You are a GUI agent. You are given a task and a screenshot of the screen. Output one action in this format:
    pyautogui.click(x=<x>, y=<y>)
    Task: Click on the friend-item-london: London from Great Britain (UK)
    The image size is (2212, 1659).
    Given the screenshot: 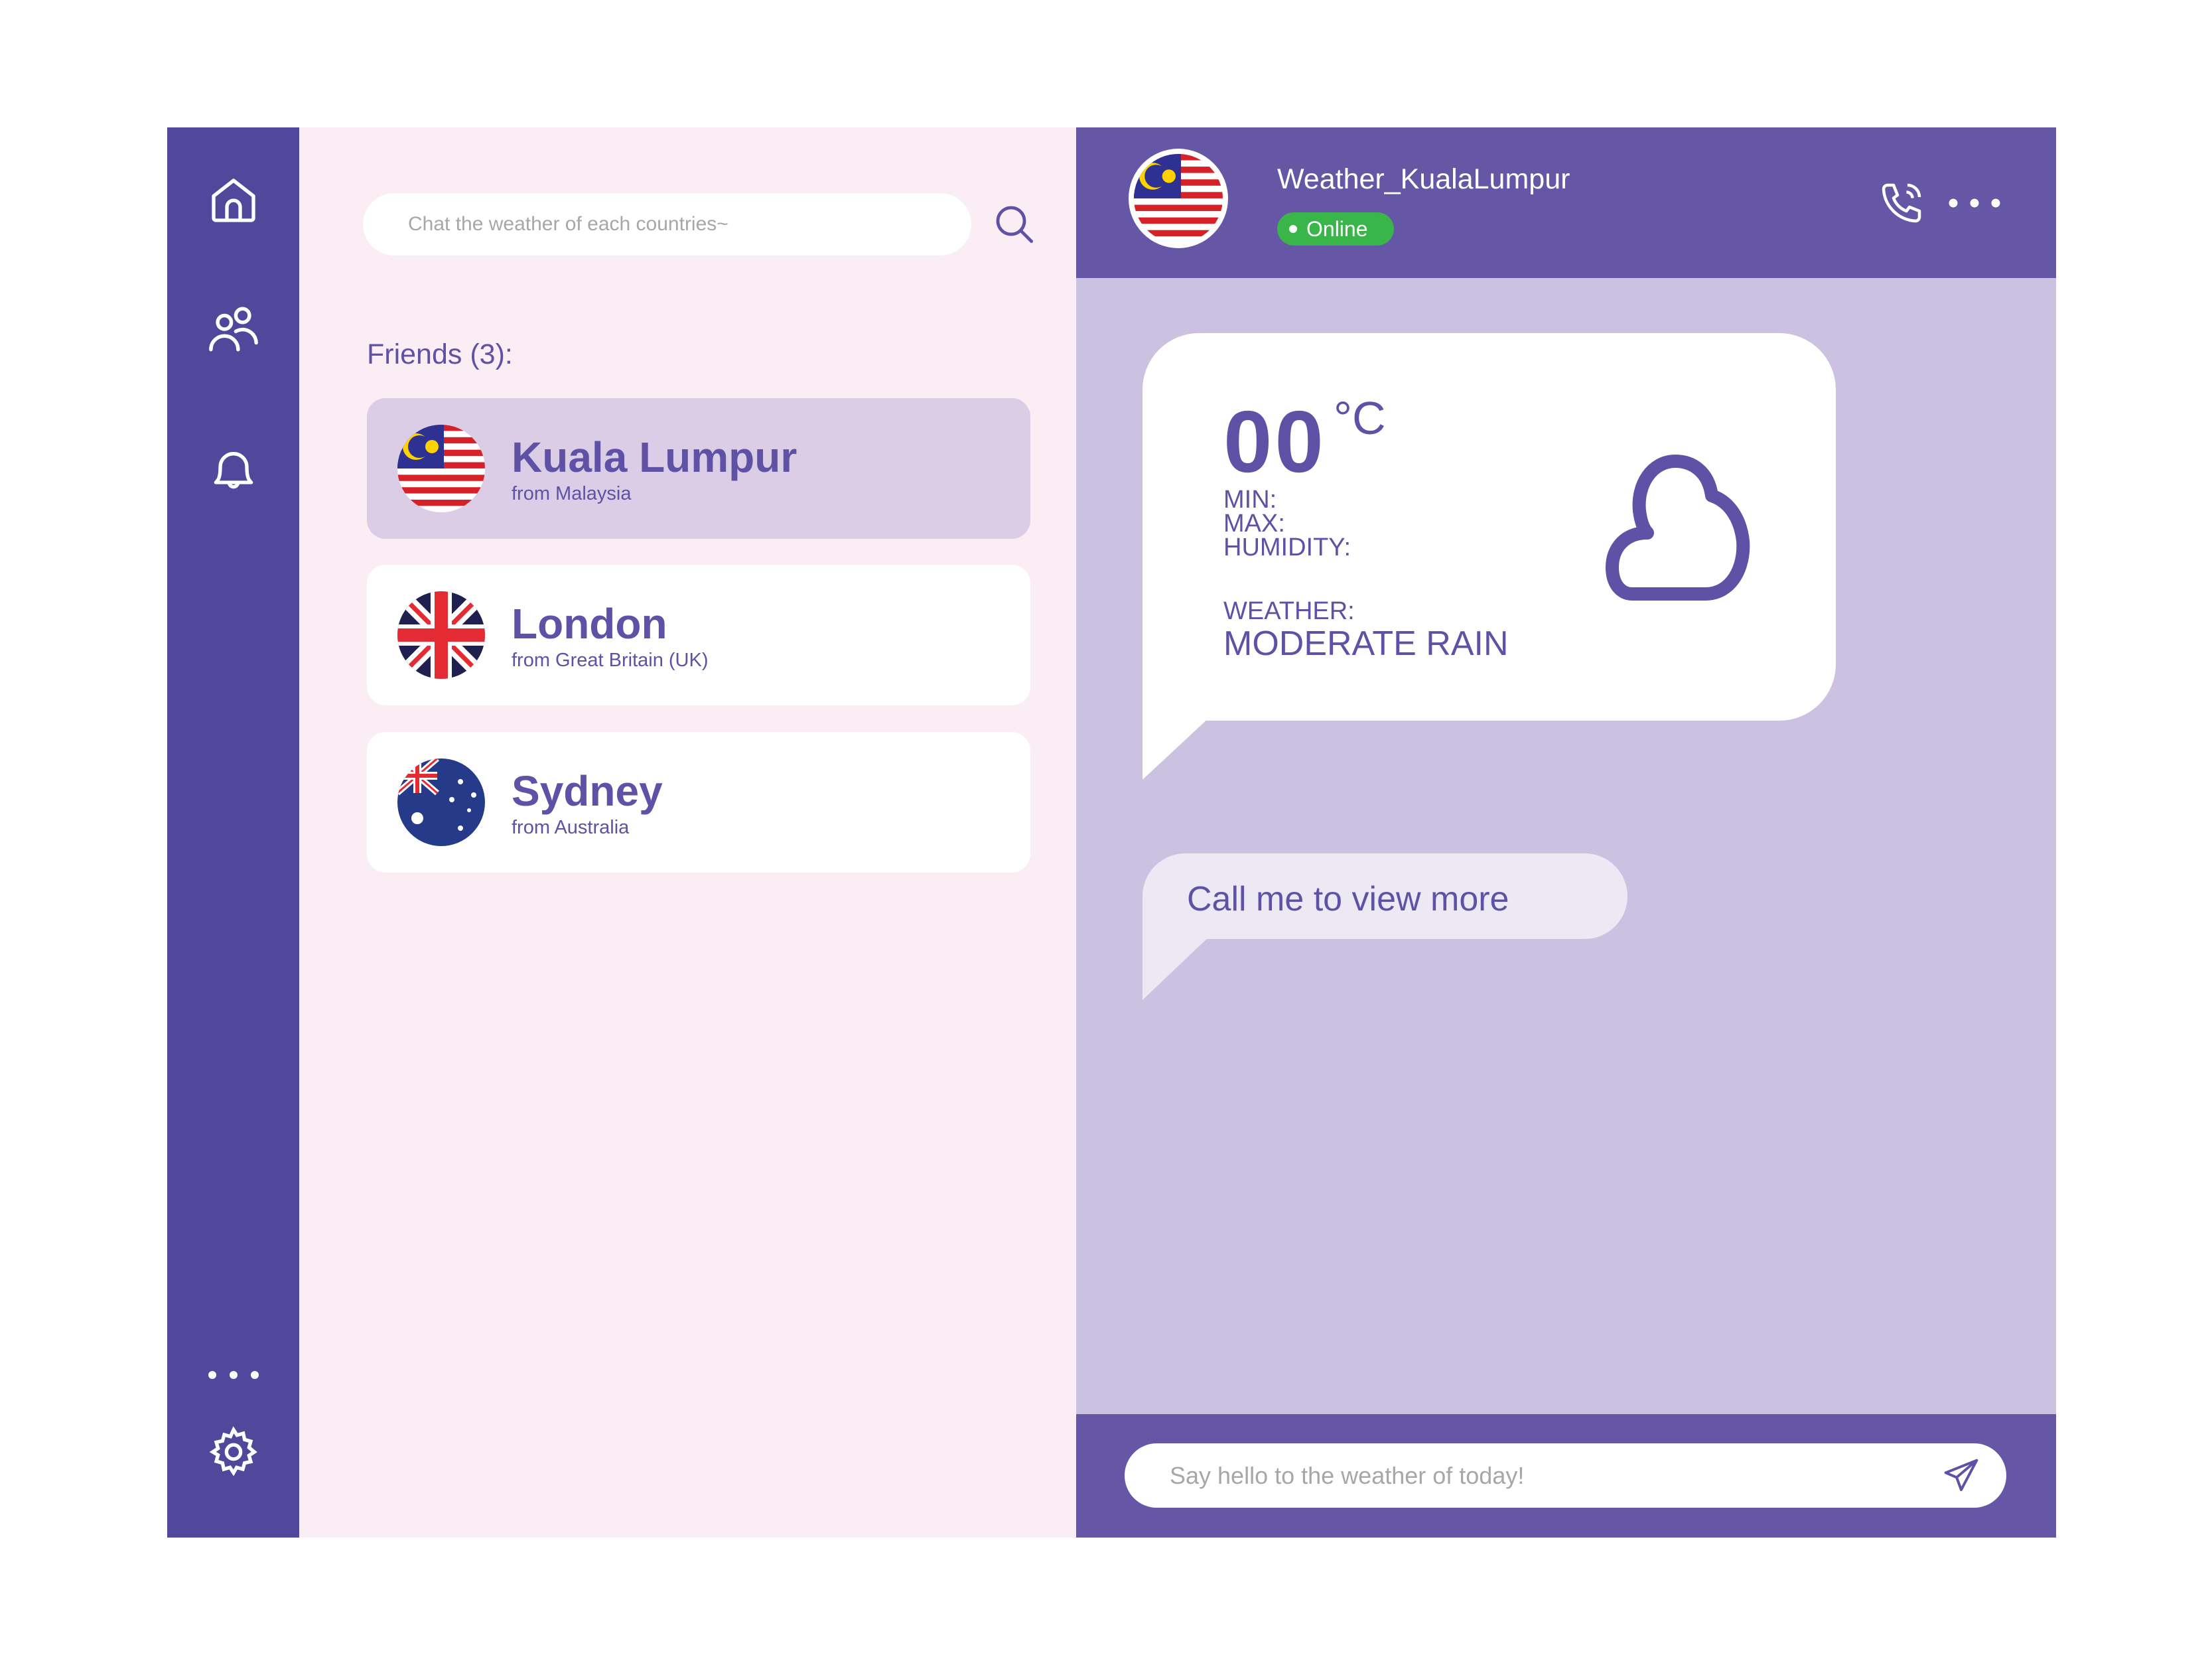 What is the action you would take?
    pyautogui.click(x=698, y=635)
    